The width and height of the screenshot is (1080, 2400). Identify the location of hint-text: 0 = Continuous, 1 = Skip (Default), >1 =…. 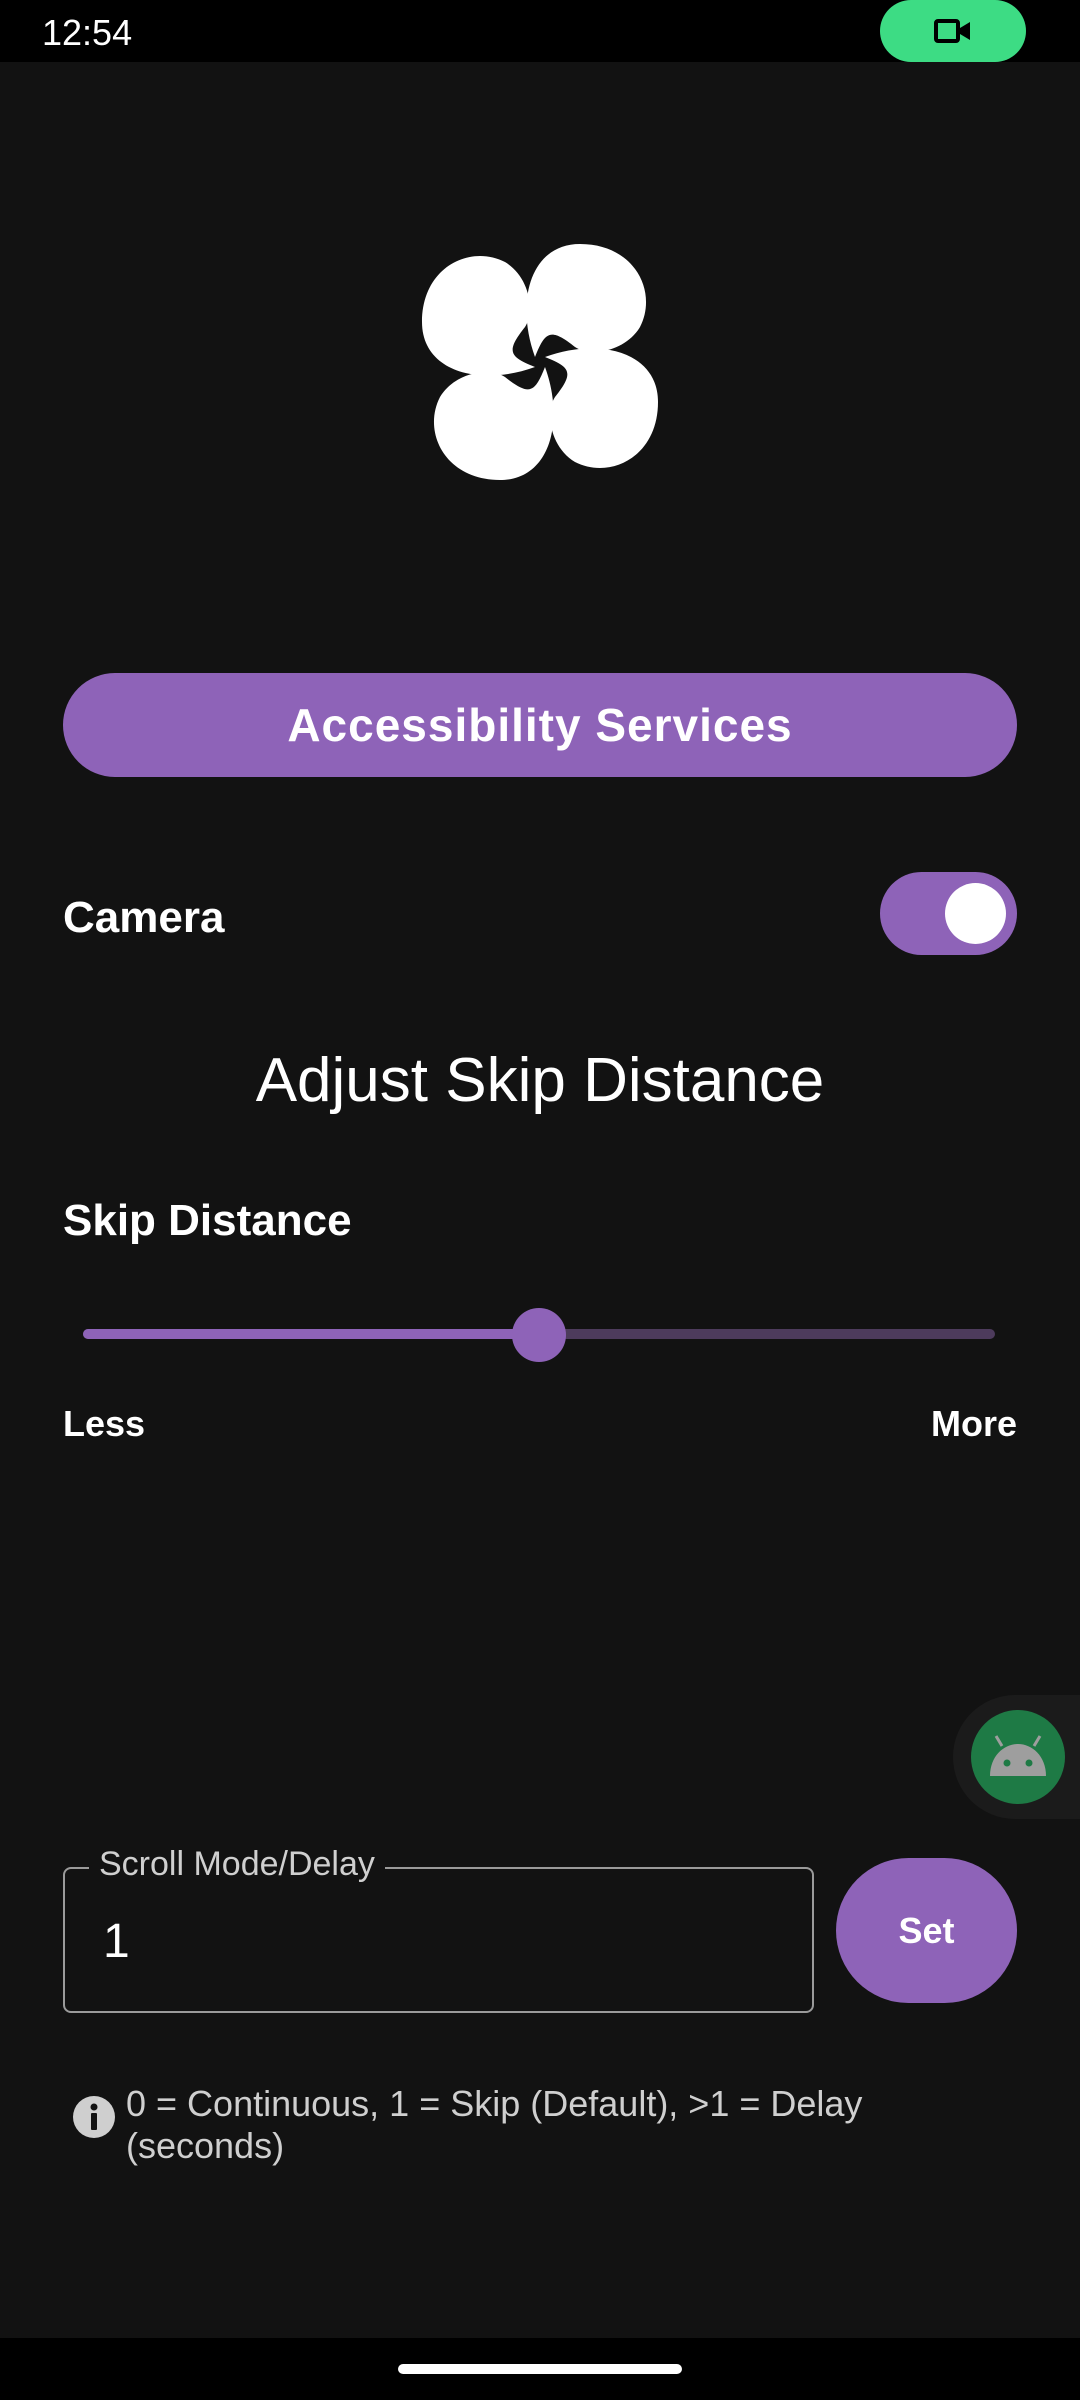
(494, 2124).